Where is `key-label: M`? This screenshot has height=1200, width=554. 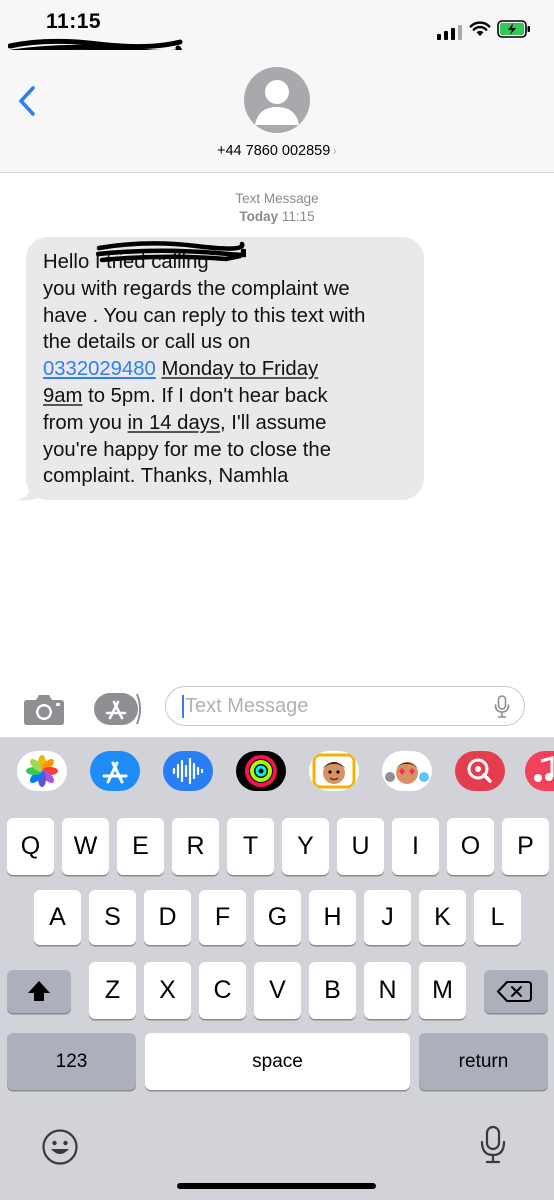 key-label: M is located at coordinates (442, 990).